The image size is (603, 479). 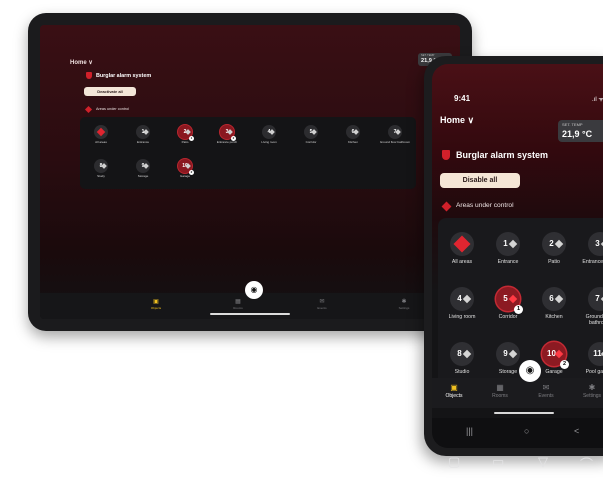 I want to click on rooms-icon: ▦, so click(x=500, y=387).